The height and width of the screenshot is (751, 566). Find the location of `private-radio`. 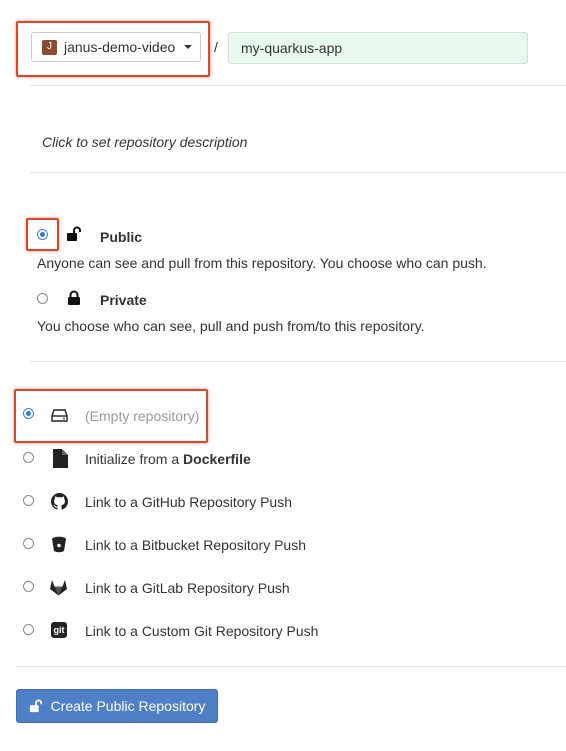

private-radio is located at coordinates (42, 298).